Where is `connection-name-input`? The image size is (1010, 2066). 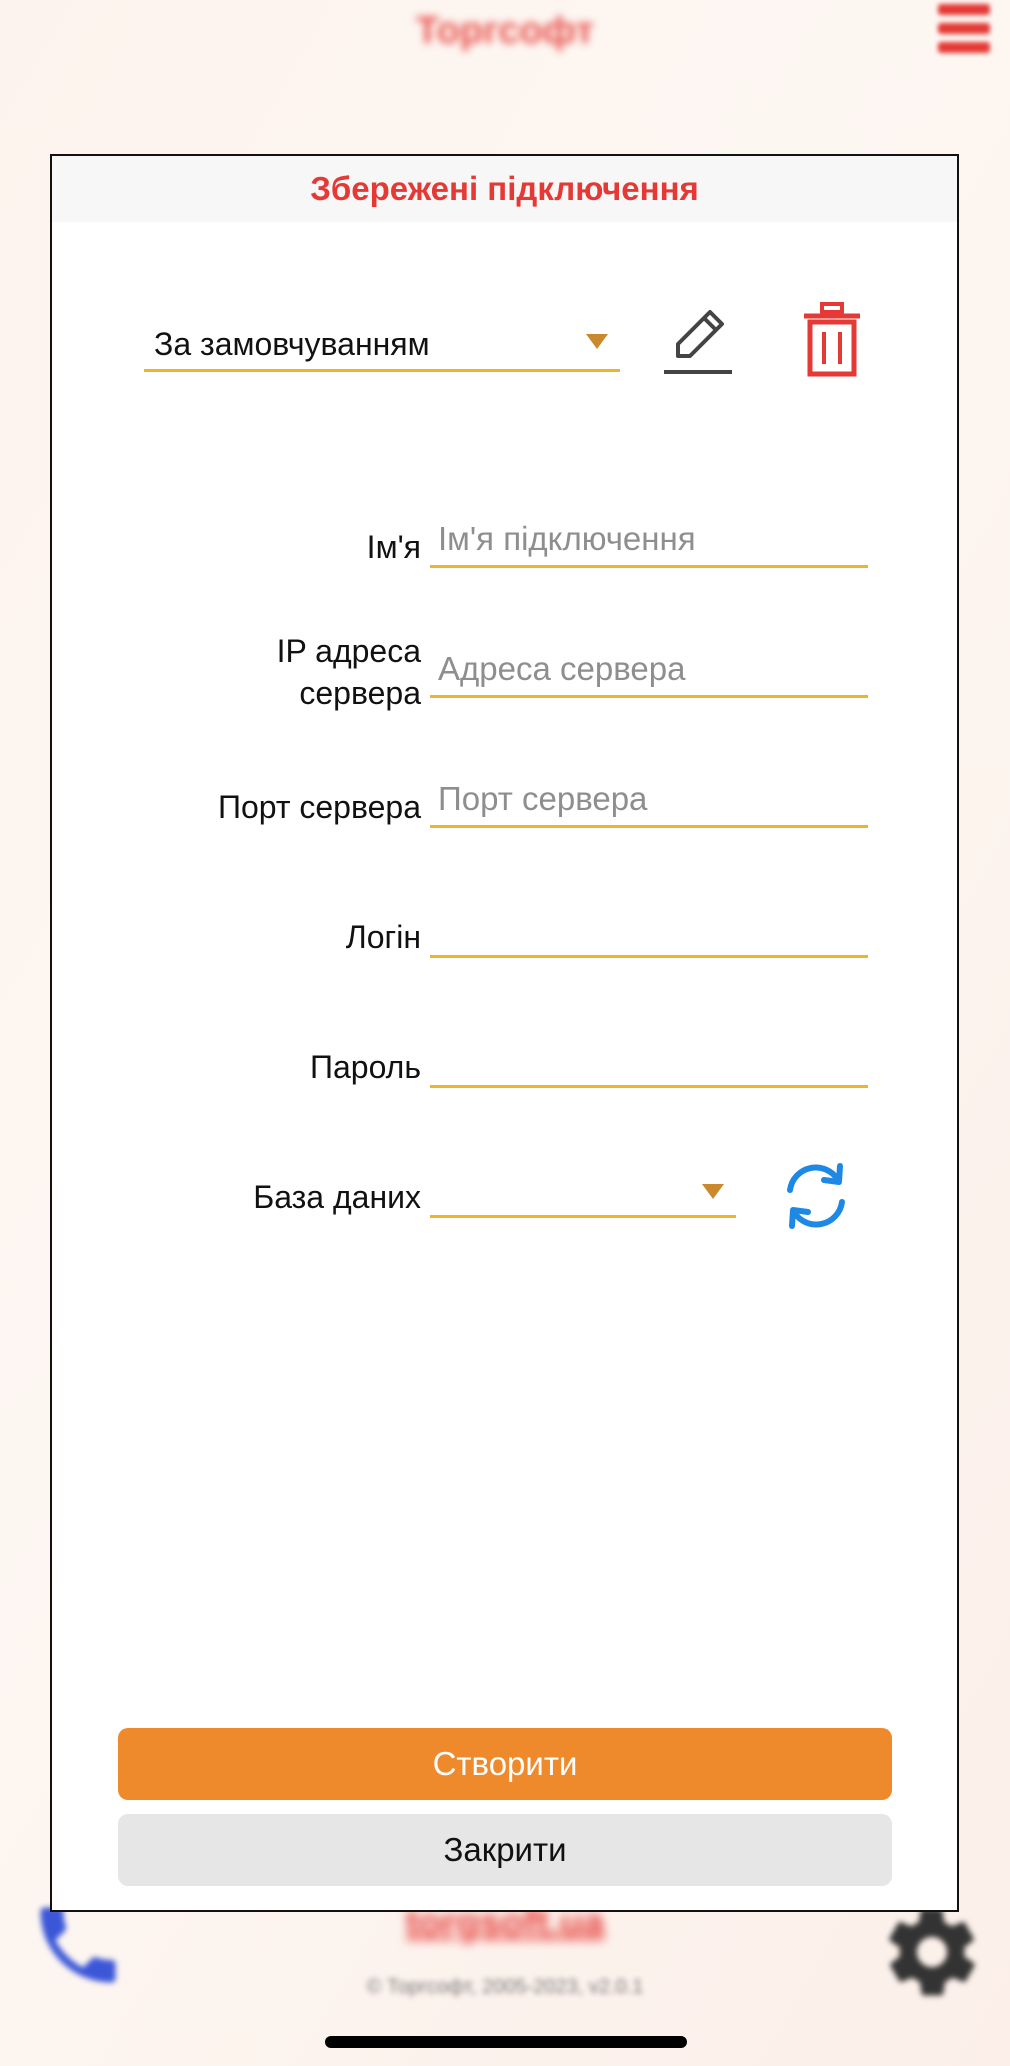 connection-name-input is located at coordinates (649, 538).